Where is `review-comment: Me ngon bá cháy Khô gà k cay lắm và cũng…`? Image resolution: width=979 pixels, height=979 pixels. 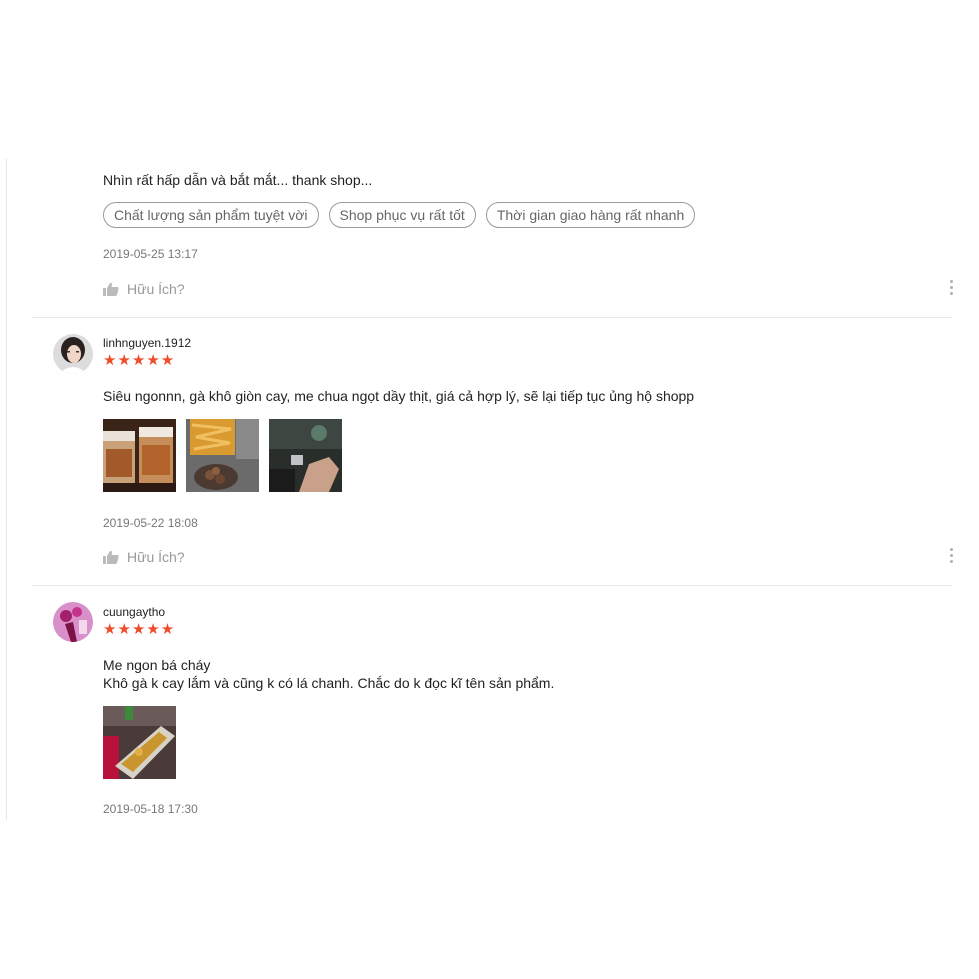
review-comment: Me ngon bá cháy Khô gà k cay lắm và cũng… is located at coordinates (329, 674).